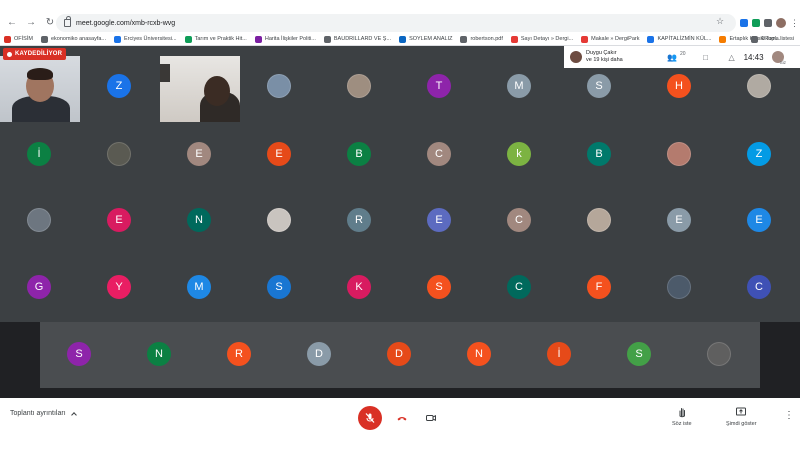  I want to click on recording-badge: KAYDEDİLİYOR, so click(35, 54).